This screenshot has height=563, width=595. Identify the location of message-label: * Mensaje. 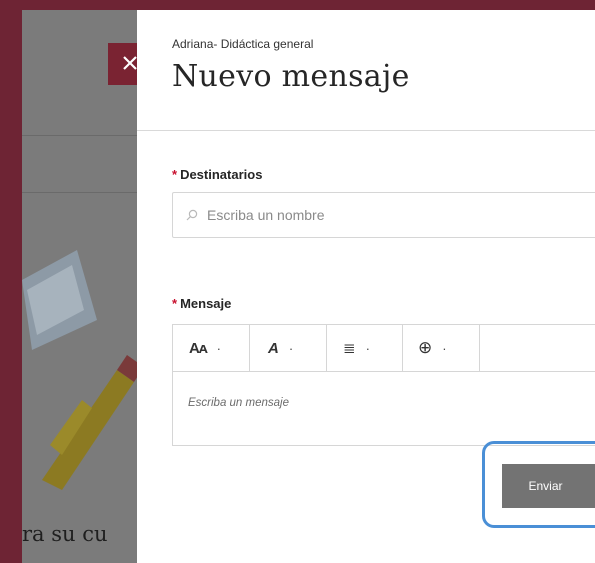
(201, 303).